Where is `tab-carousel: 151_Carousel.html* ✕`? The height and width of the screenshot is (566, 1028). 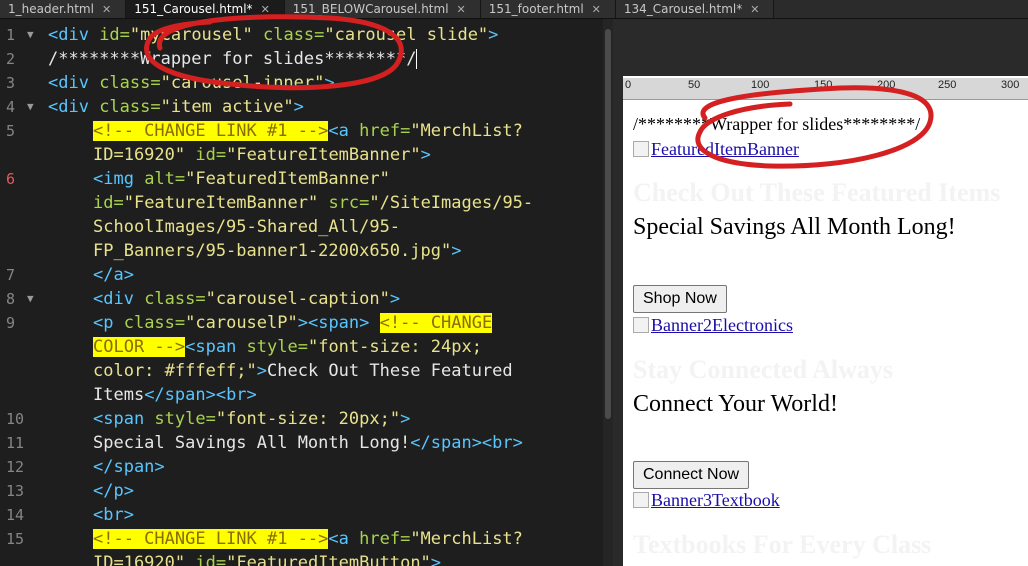
tab-carousel: 151_Carousel.html* ✕ is located at coordinates (205, 9).